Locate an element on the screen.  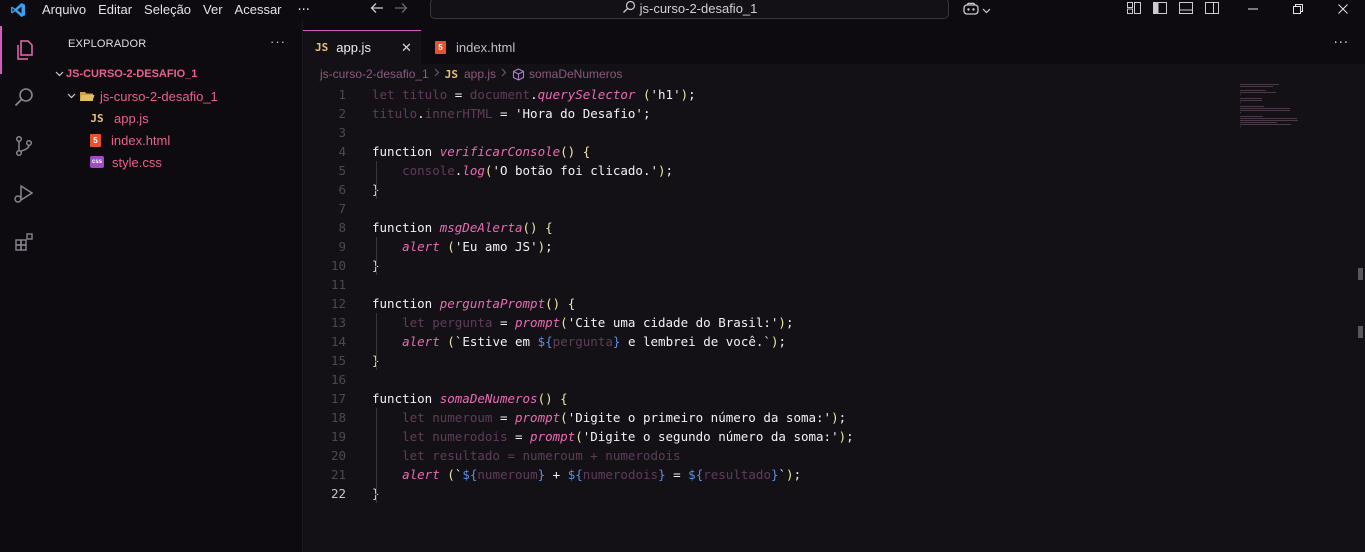
tree-folder: js-curso-2-desafio_1 is located at coordinates (141, 96).